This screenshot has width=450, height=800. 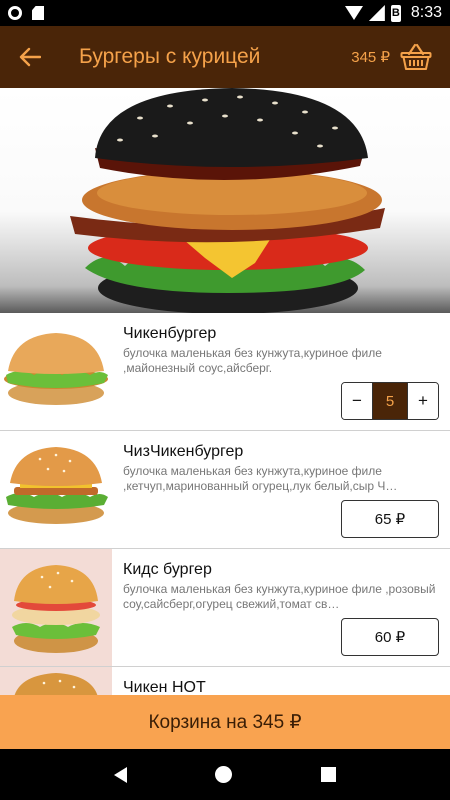 I want to click on quantity-value: 5, so click(x=390, y=401).